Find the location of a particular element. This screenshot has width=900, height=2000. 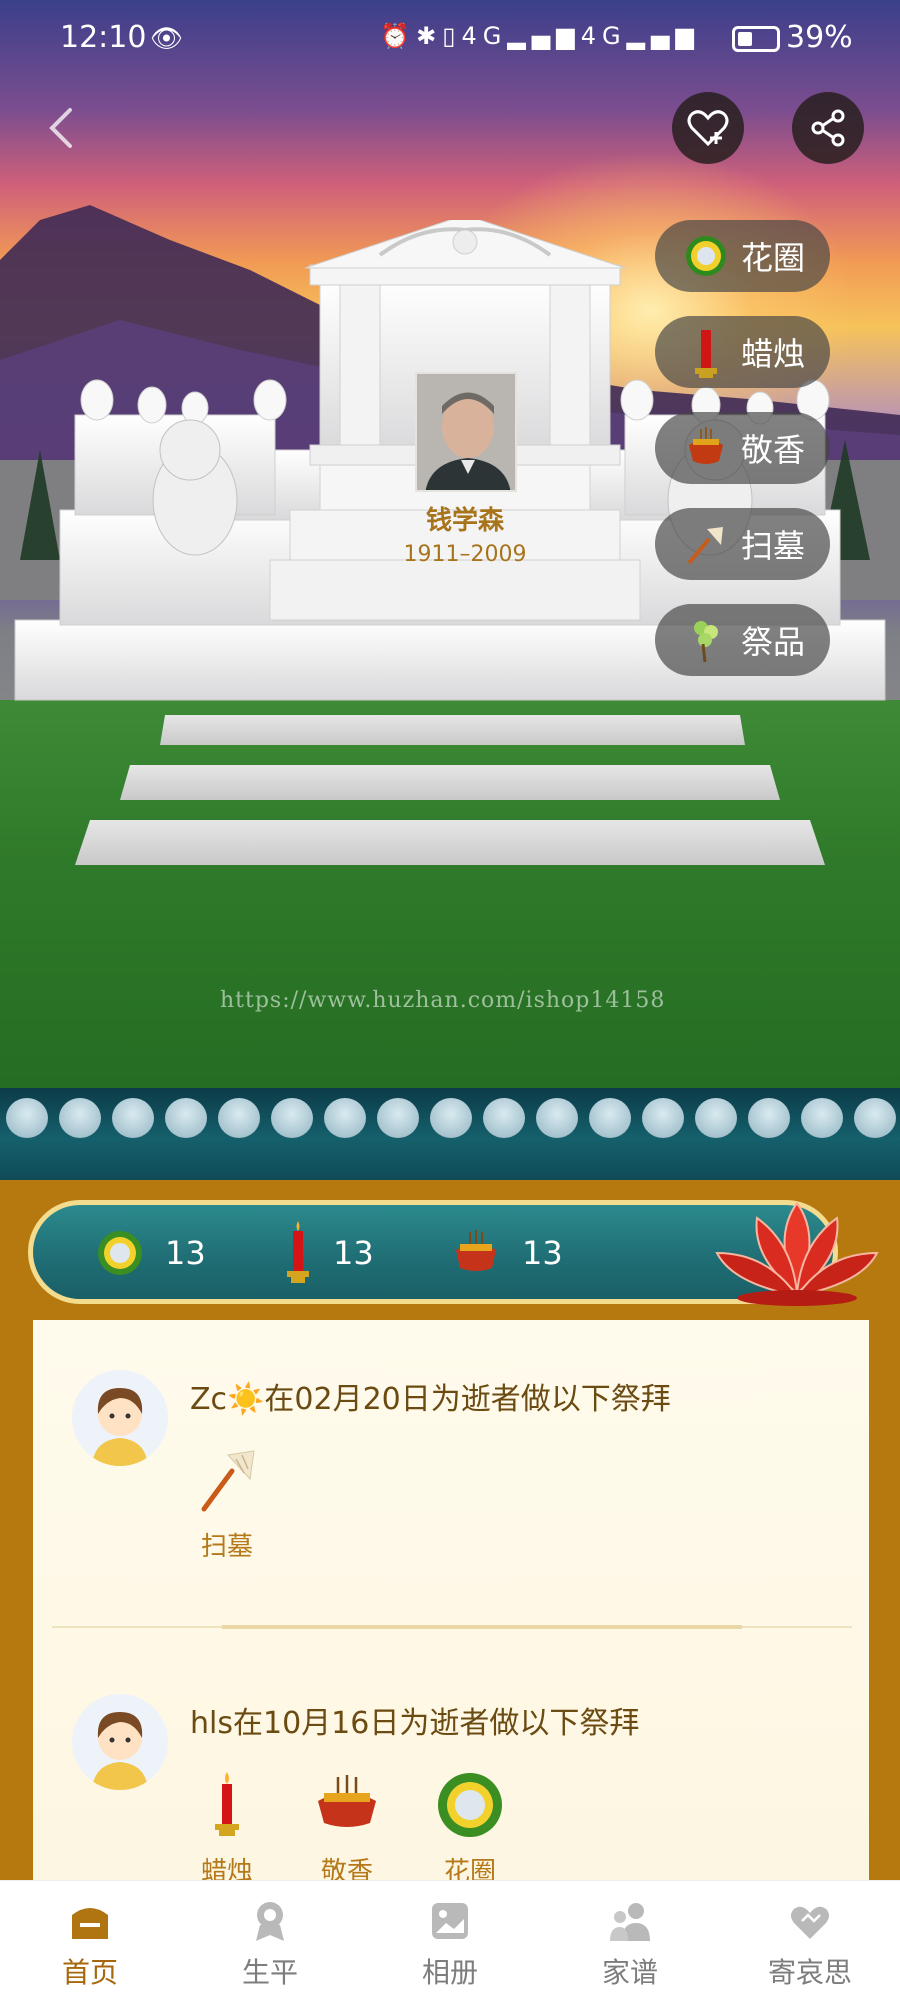

album-icon is located at coordinates (450, 1921).